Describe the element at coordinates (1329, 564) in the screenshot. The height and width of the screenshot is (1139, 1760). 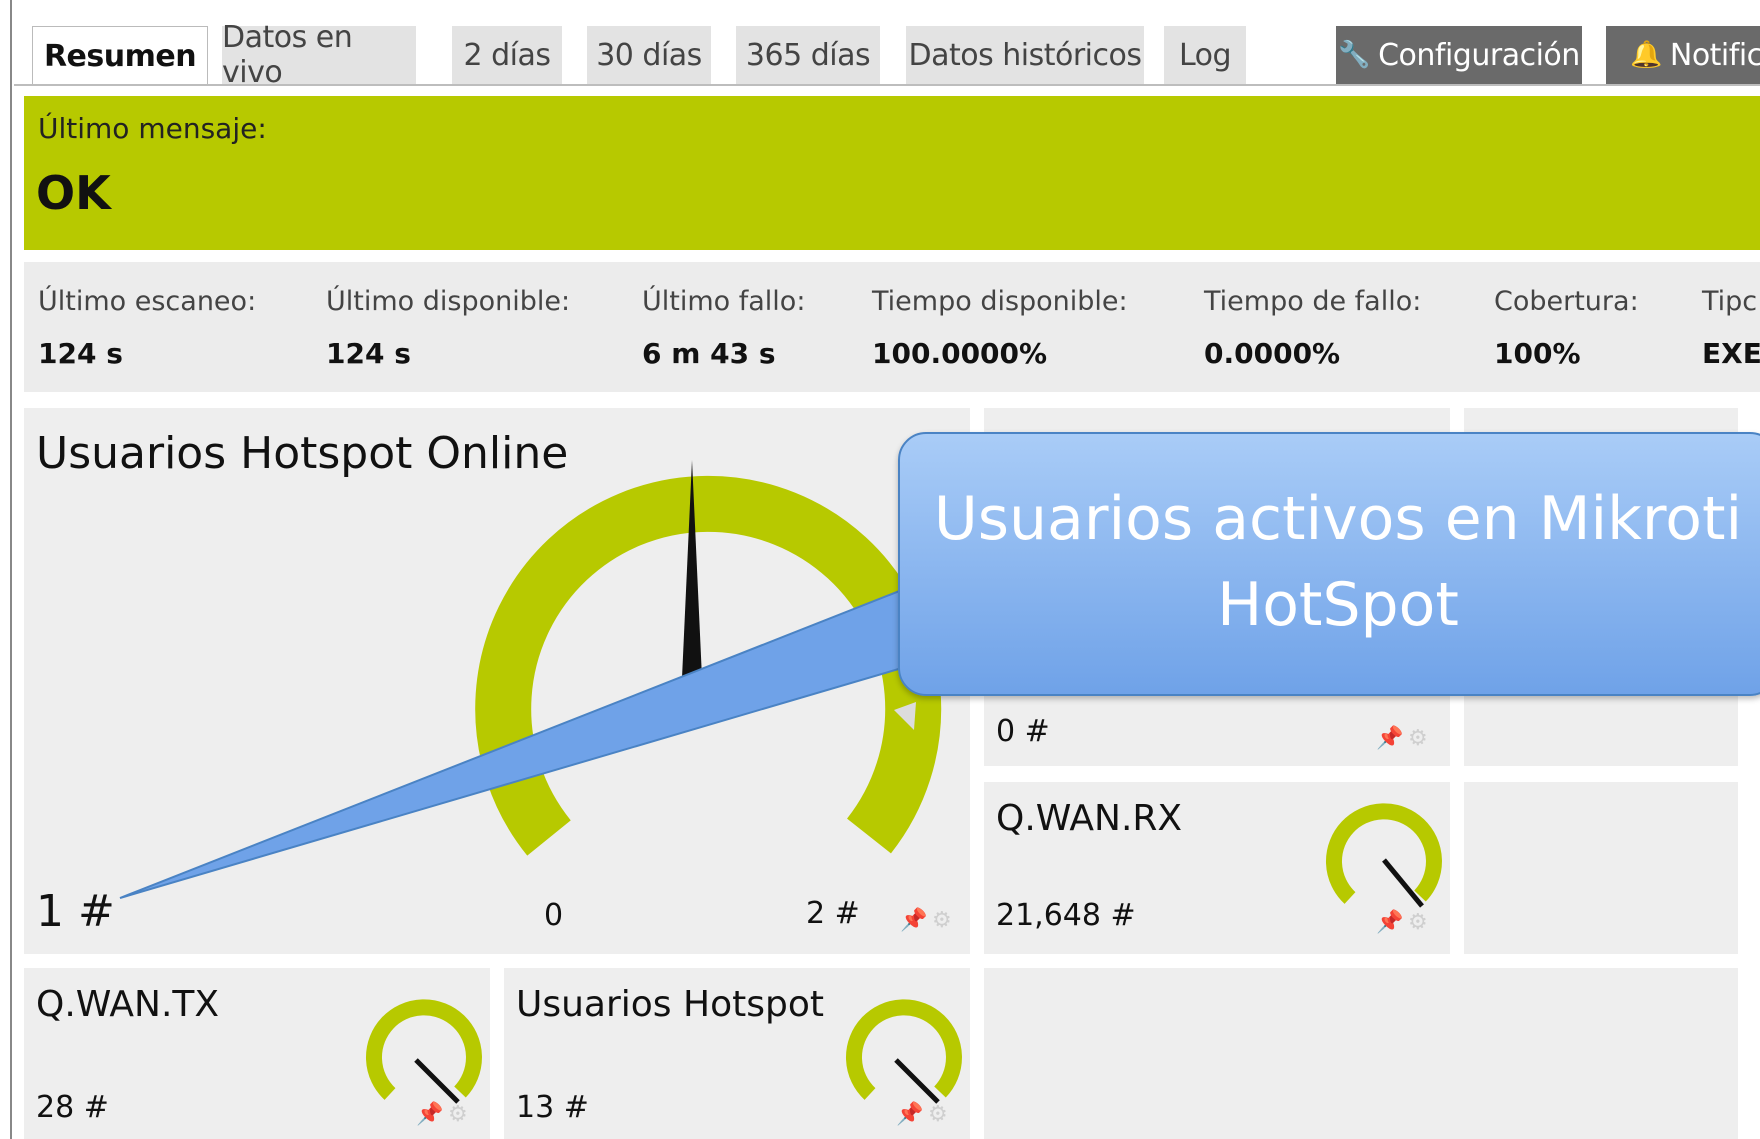
I see `callout-bubble: Usuarios activos en Mikroti HotSpot` at that location.